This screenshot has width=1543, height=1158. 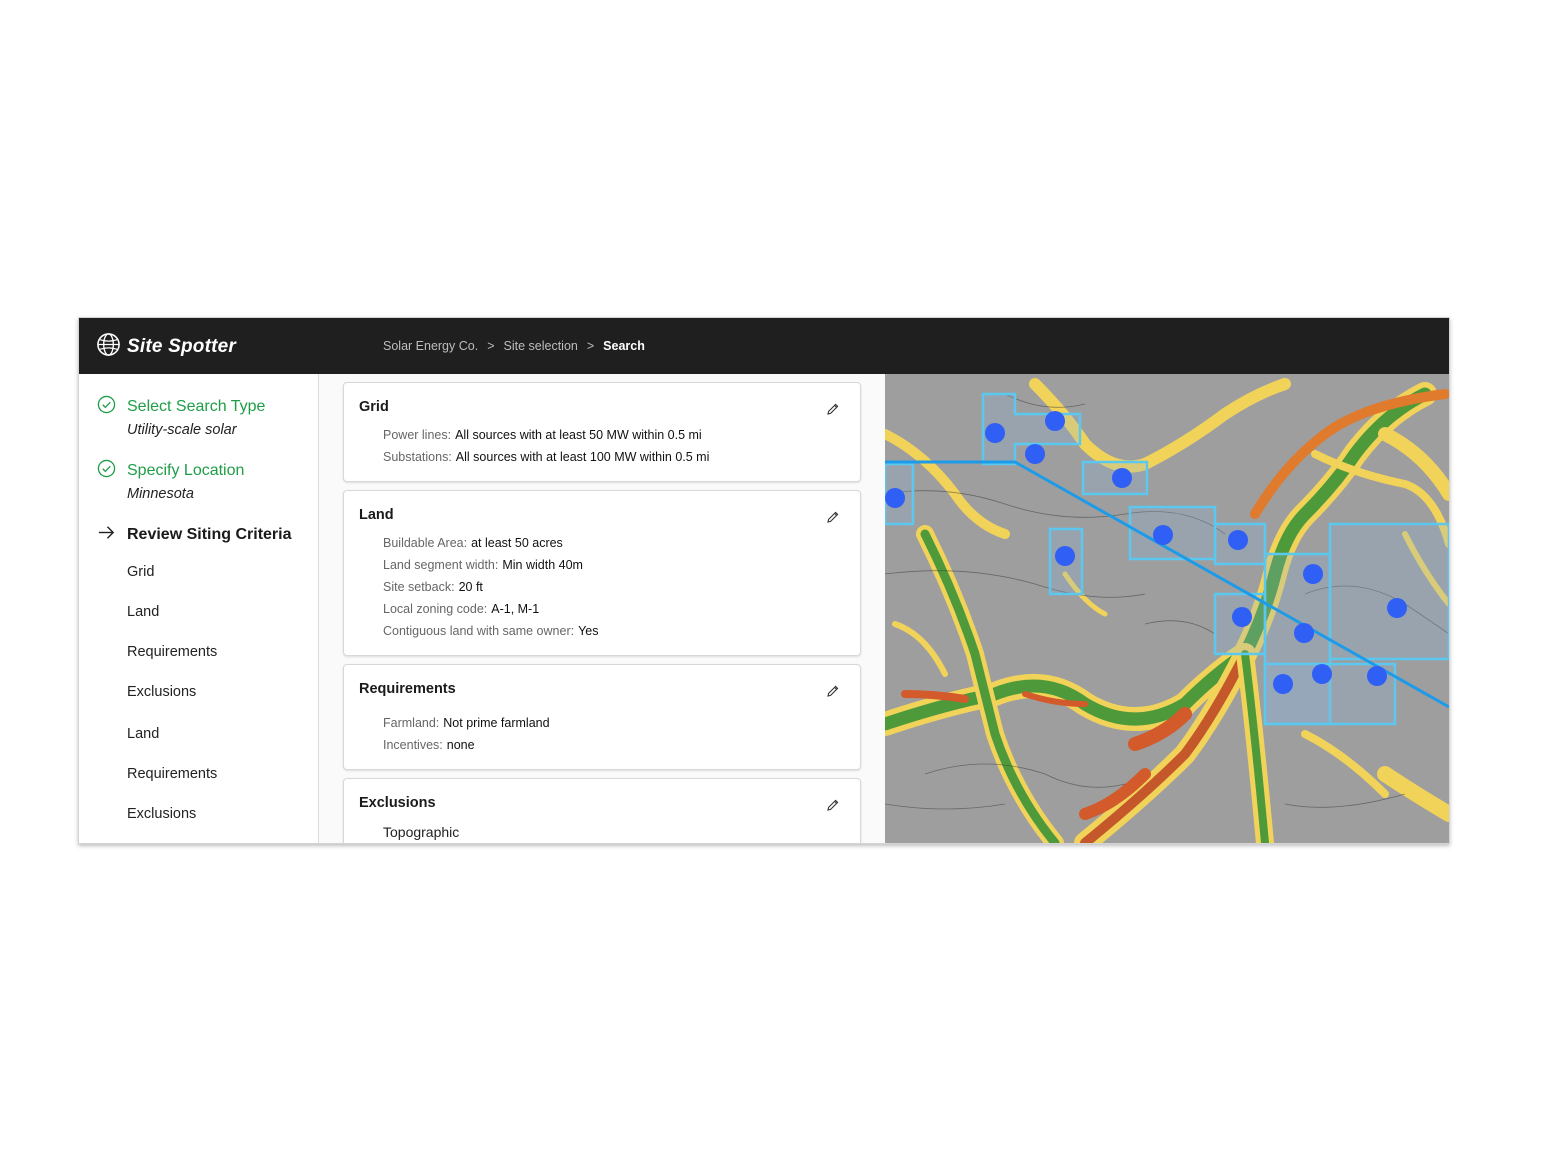 I want to click on card-title: Grid, so click(x=374, y=407).